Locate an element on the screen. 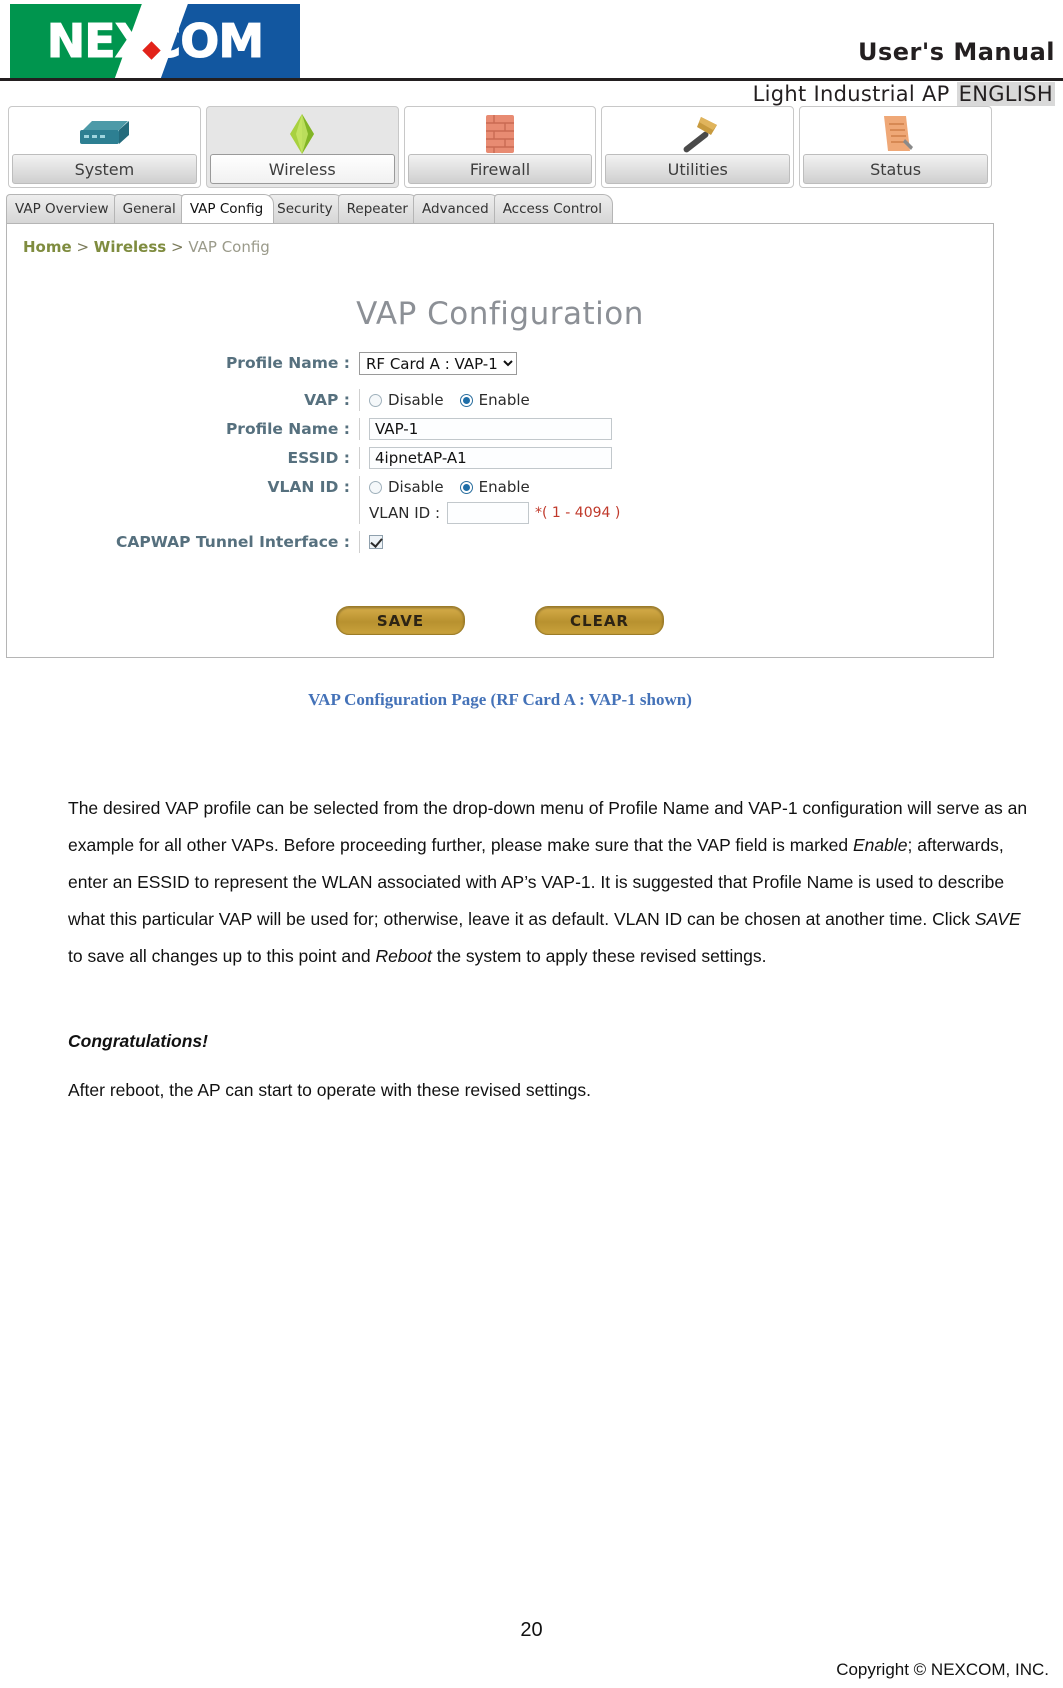 Image resolution: width=1063 pixels, height=1688 pixels. nexcom-logo: NEXCOM is located at coordinates (155, 41).